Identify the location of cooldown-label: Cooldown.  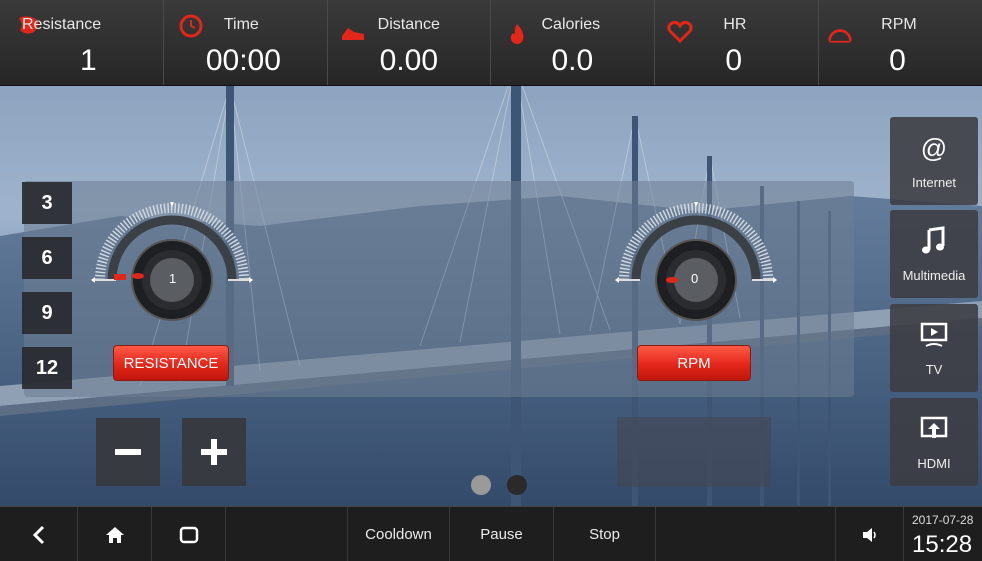
(398, 534).